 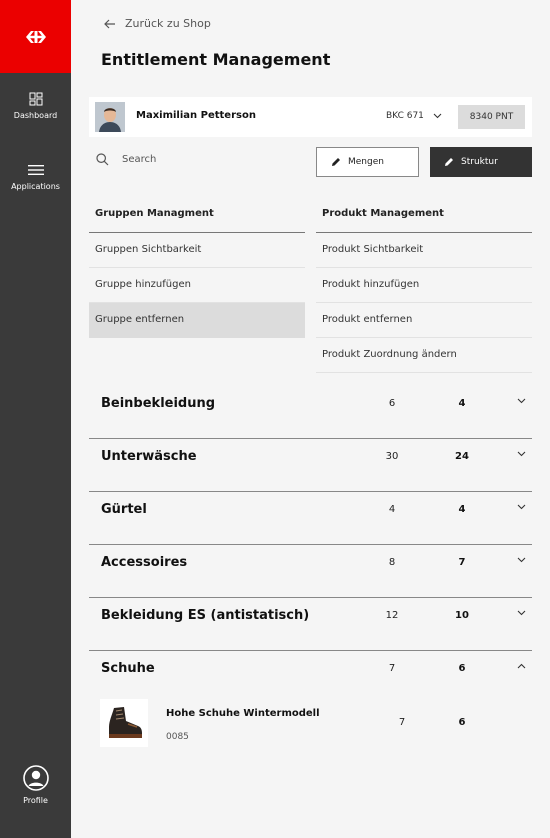 What do you see at coordinates (310, 412) in the screenshot?
I see `category-row: Beinbekleidung 6 4` at bounding box center [310, 412].